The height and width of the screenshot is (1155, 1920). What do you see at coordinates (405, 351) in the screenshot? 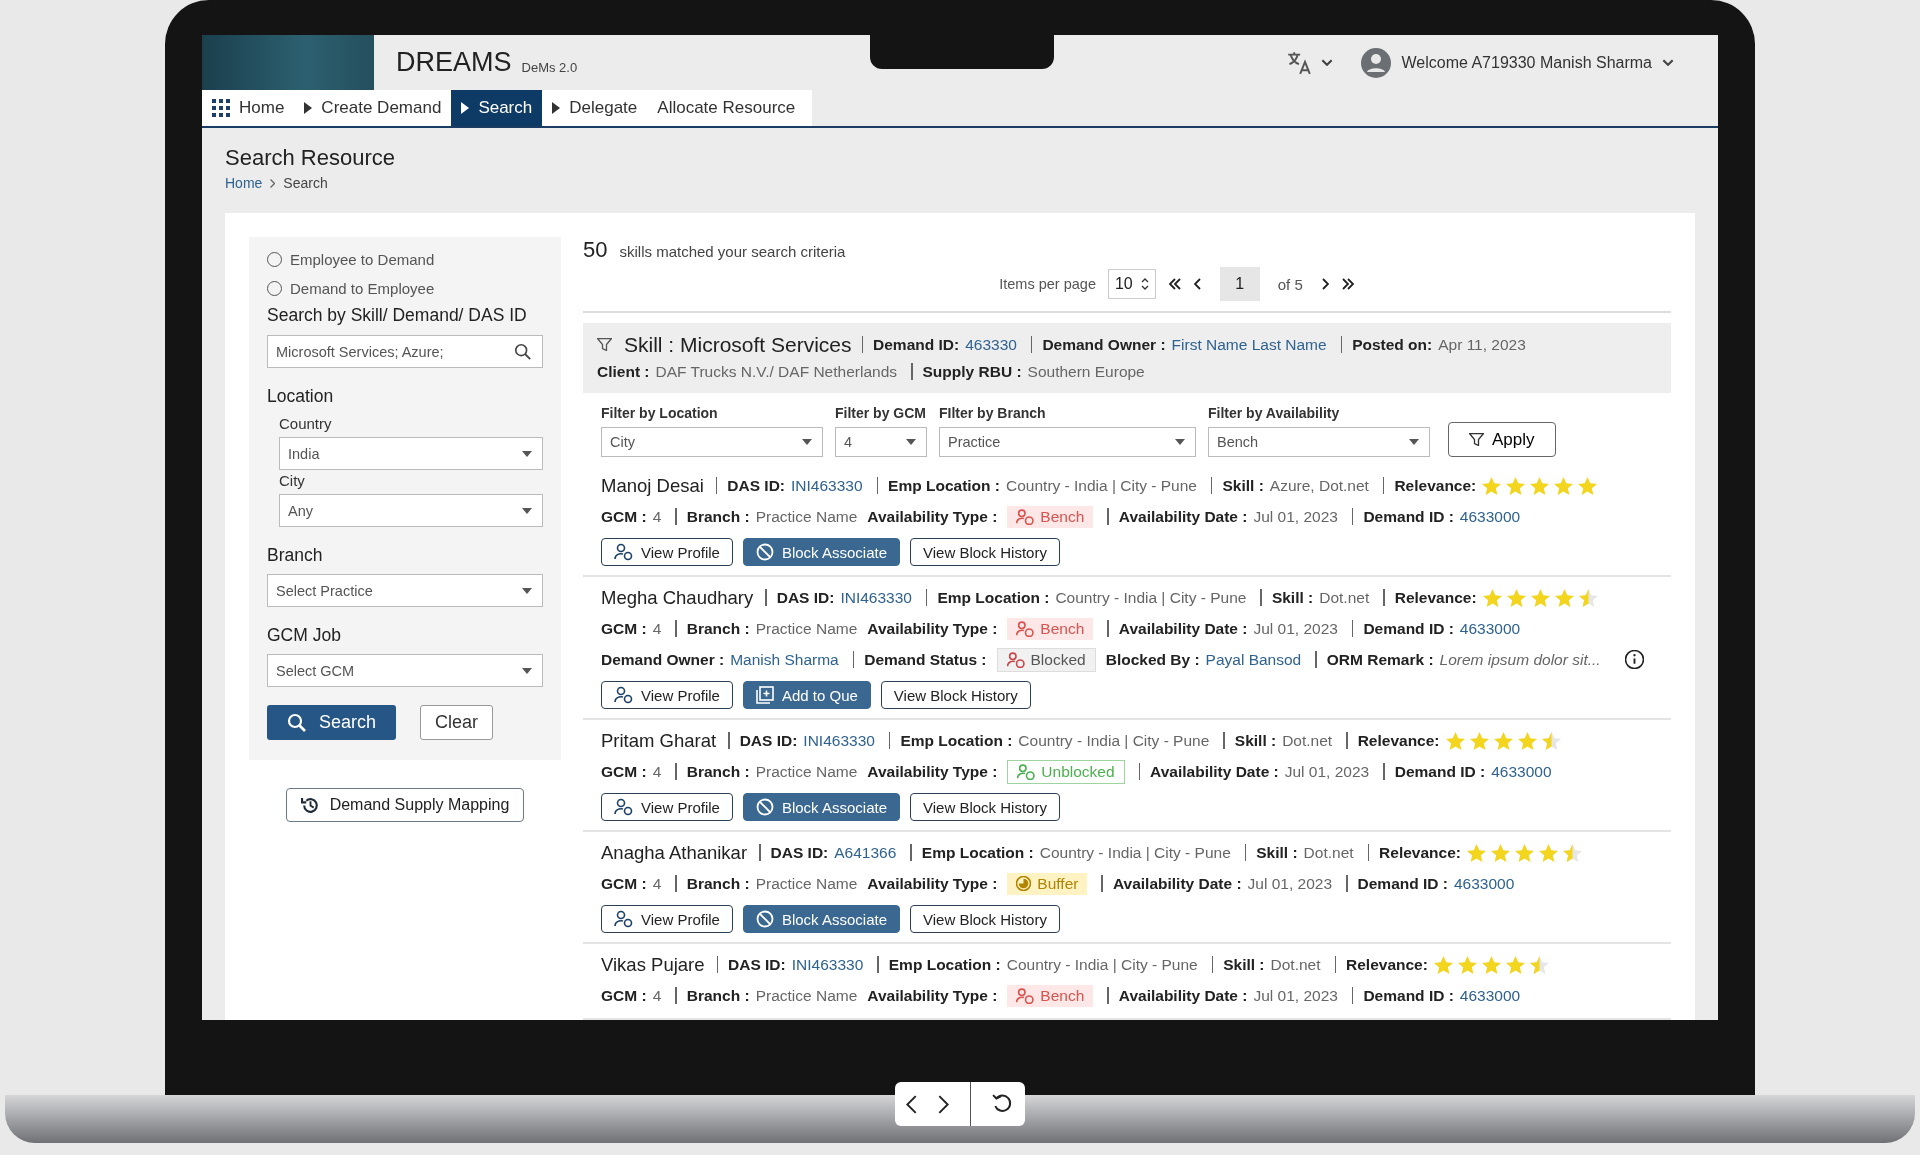
I see `search-field: Microsoft Services; Azure;` at bounding box center [405, 351].